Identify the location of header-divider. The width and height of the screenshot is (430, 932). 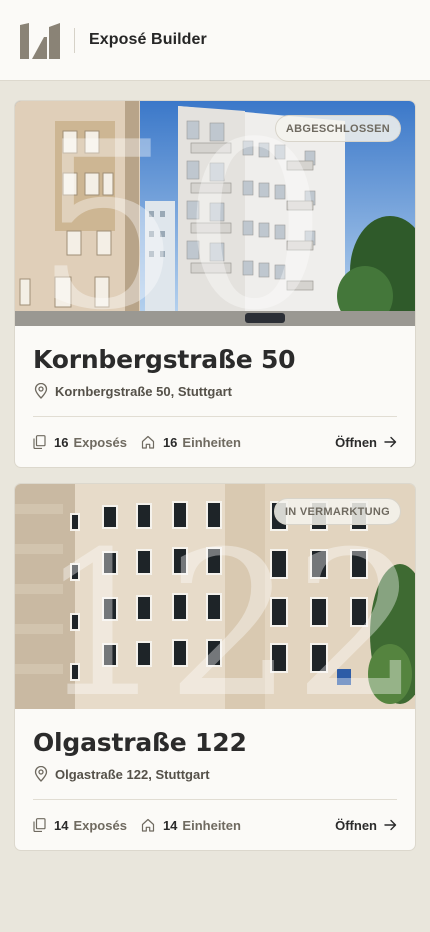
(74, 40).